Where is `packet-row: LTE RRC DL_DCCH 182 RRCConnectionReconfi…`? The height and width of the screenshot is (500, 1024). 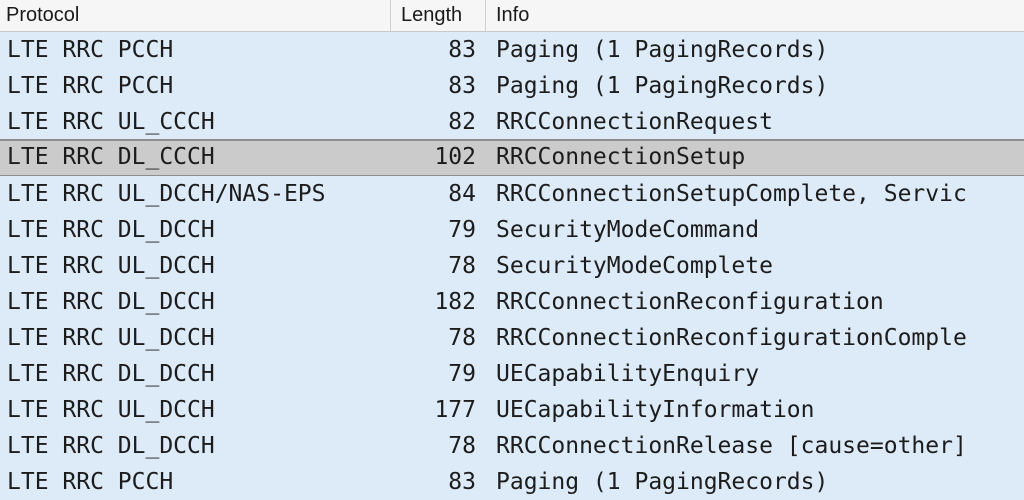
packet-row: LTE RRC DL_DCCH 182 RRCConnectionReconfi… is located at coordinates (512, 302).